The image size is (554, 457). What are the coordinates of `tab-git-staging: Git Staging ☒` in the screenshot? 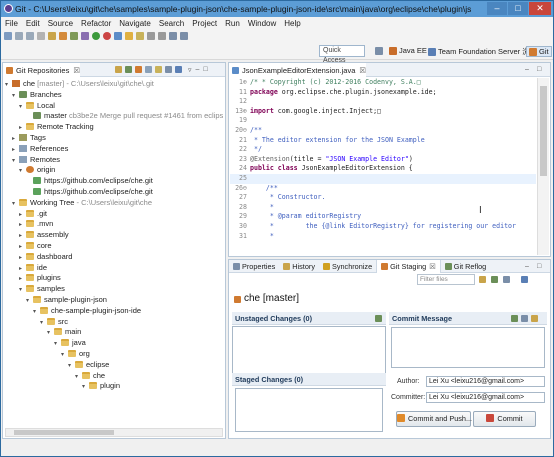 It's located at (408, 266).